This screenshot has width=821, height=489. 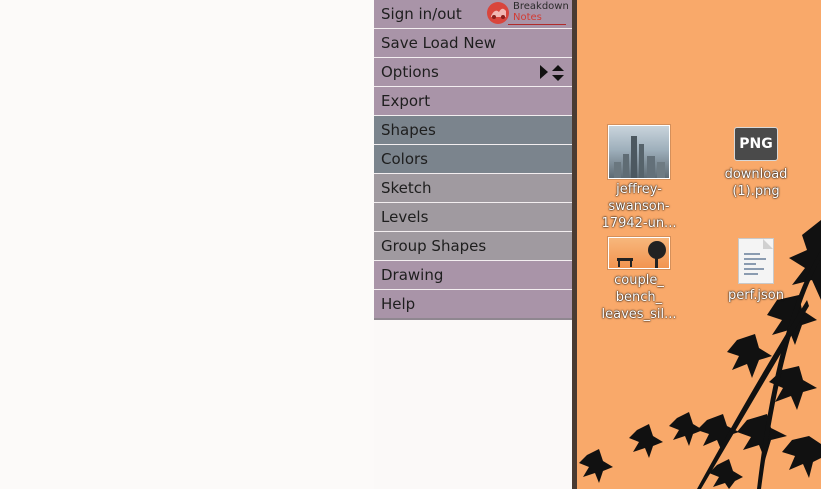 What do you see at coordinates (473, 275) in the screenshot?
I see `menu-item-drawing: Drawing` at bounding box center [473, 275].